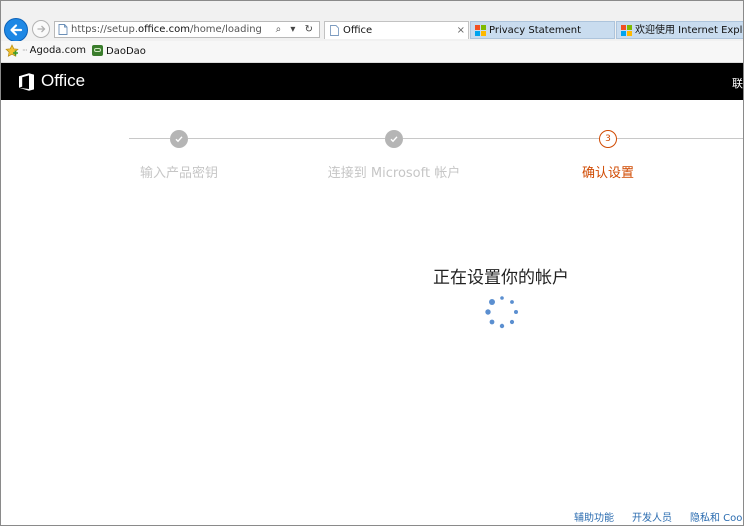 The height and width of the screenshot is (526, 744). I want to click on favorite-daodao: DaoDao, so click(119, 51).